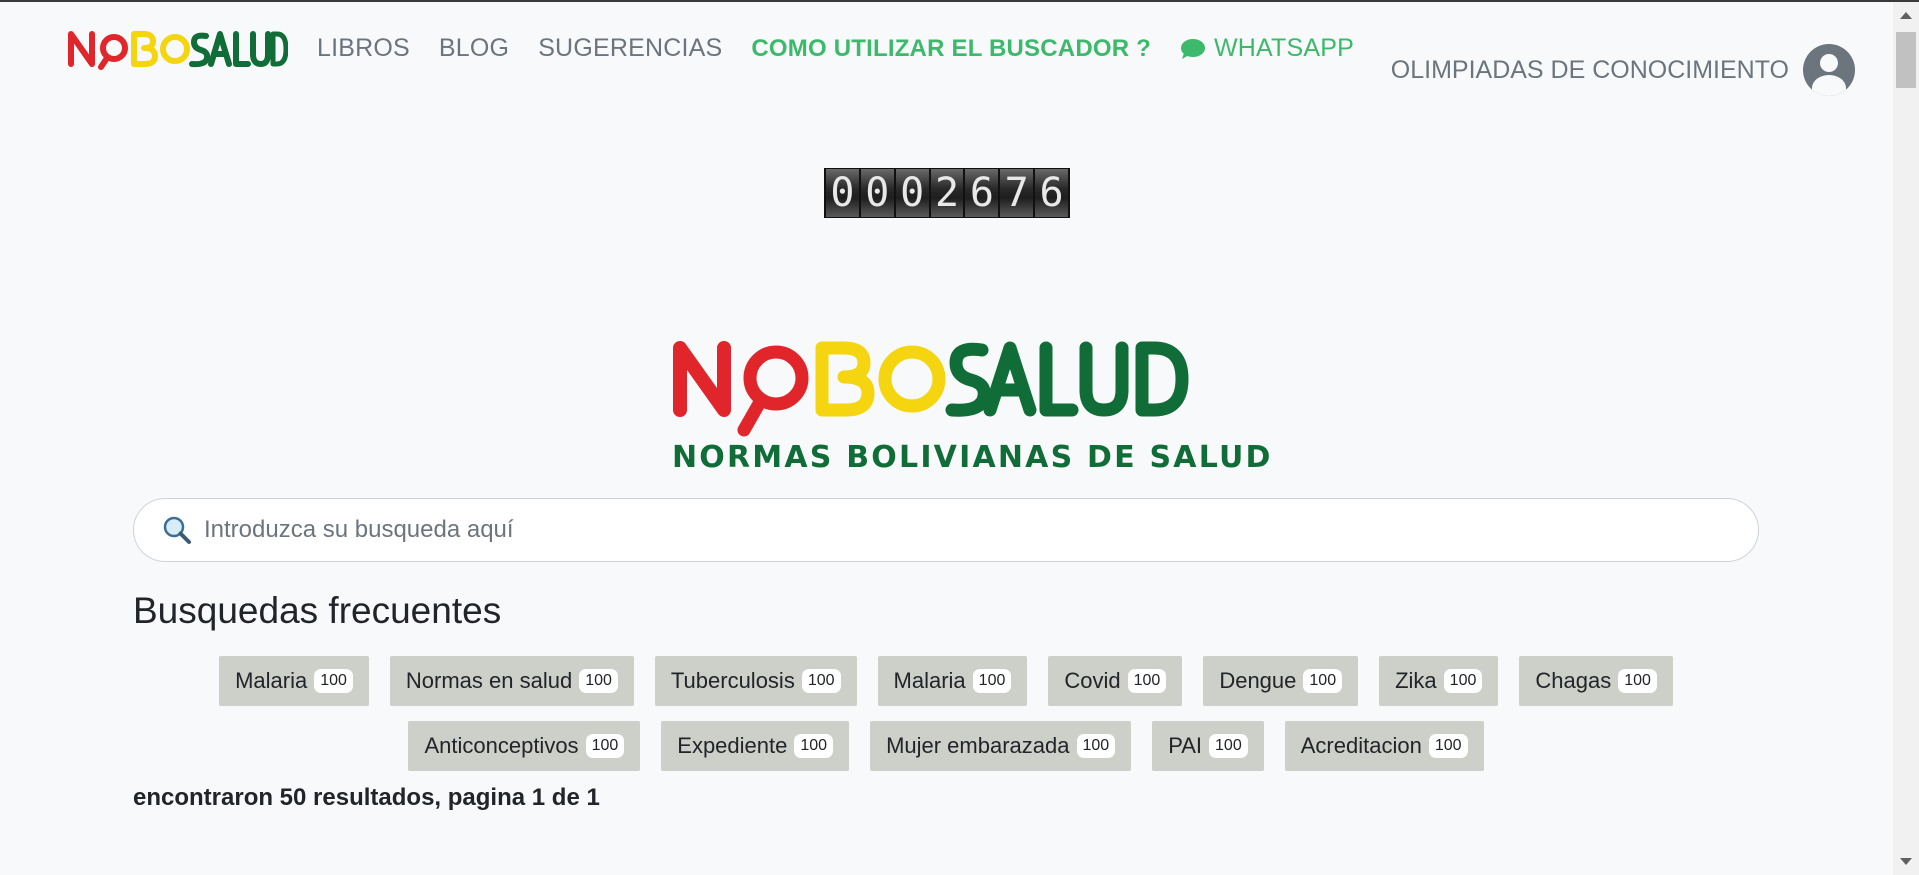 This screenshot has width=1919, height=875. What do you see at coordinates (978, 745) in the screenshot?
I see `chip-label: Mujer embarazada` at bounding box center [978, 745].